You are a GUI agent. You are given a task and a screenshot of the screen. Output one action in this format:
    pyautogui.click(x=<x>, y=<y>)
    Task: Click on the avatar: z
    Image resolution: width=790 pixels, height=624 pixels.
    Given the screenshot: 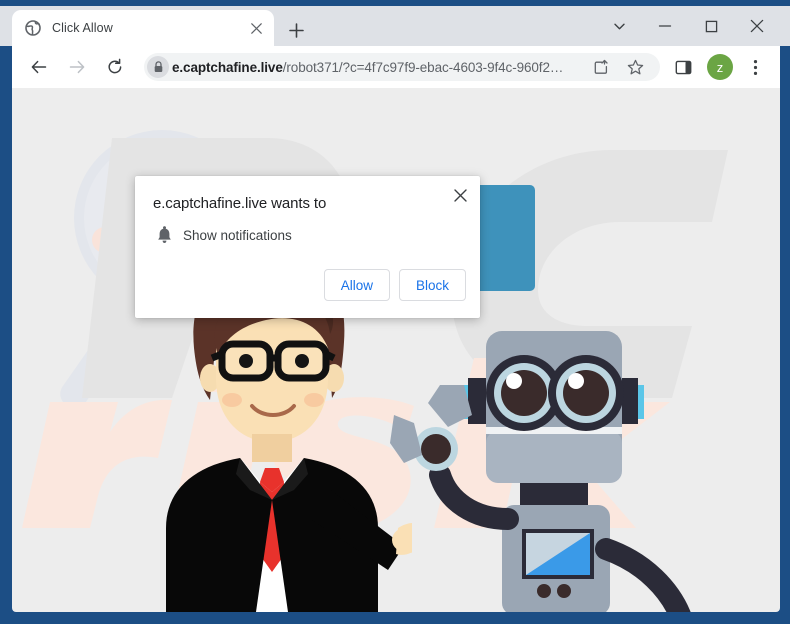 What is the action you would take?
    pyautogui.click(x=720, y=67)
    